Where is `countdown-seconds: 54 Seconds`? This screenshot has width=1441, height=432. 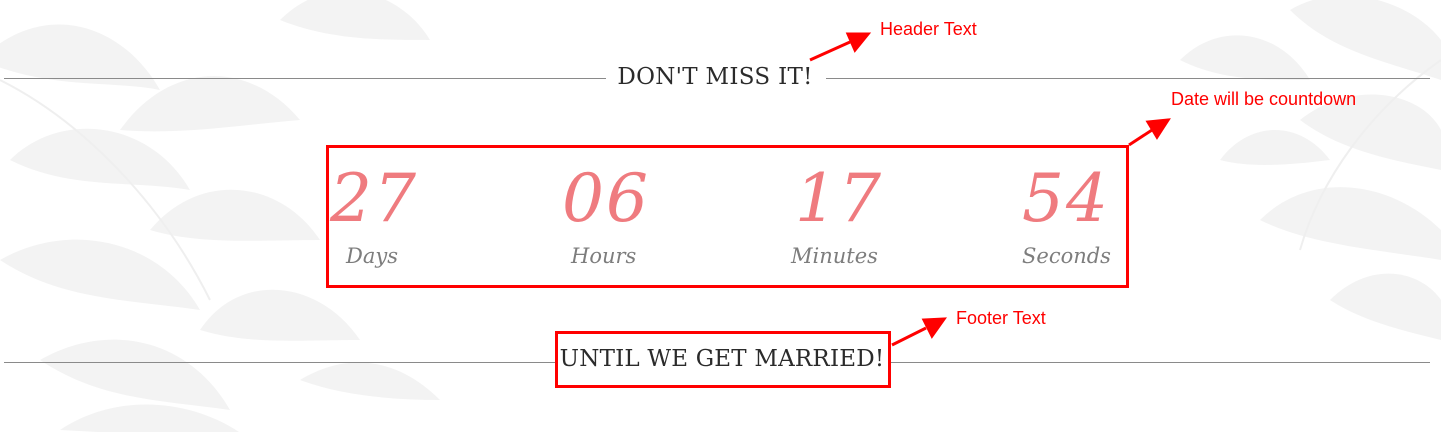
countdown-seconds: 54 Seconds is located at coordinates (1120, 216).